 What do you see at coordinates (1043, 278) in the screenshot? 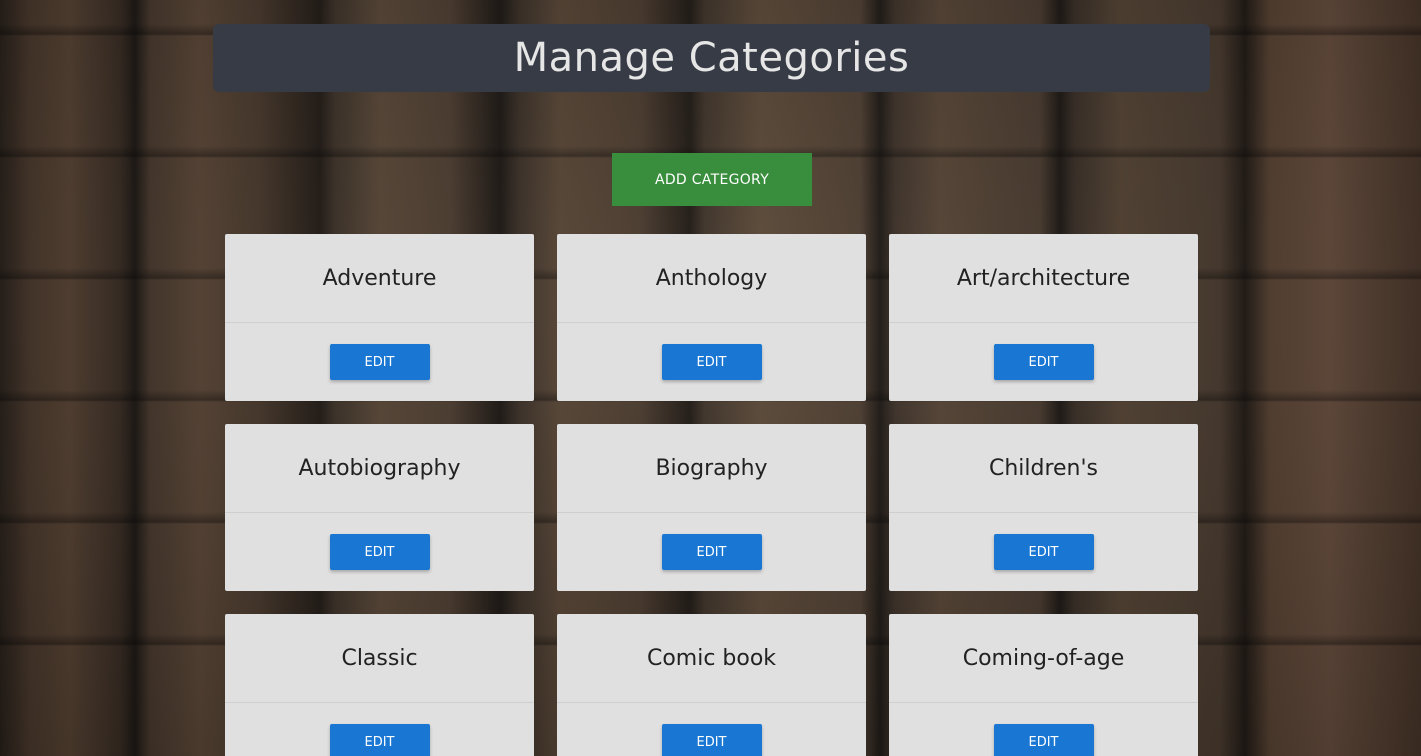
I see `category-name: Art/architecture` at bounding box center [1043, 278].